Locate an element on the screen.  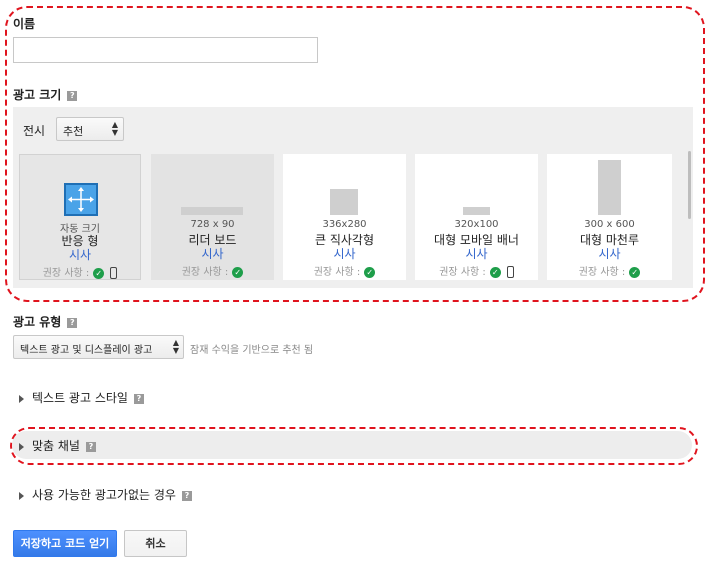
size-card-responsive: 자동 크기 반응 형 시사 권장 사항 : ✓ is located at coordinates (80, 217).